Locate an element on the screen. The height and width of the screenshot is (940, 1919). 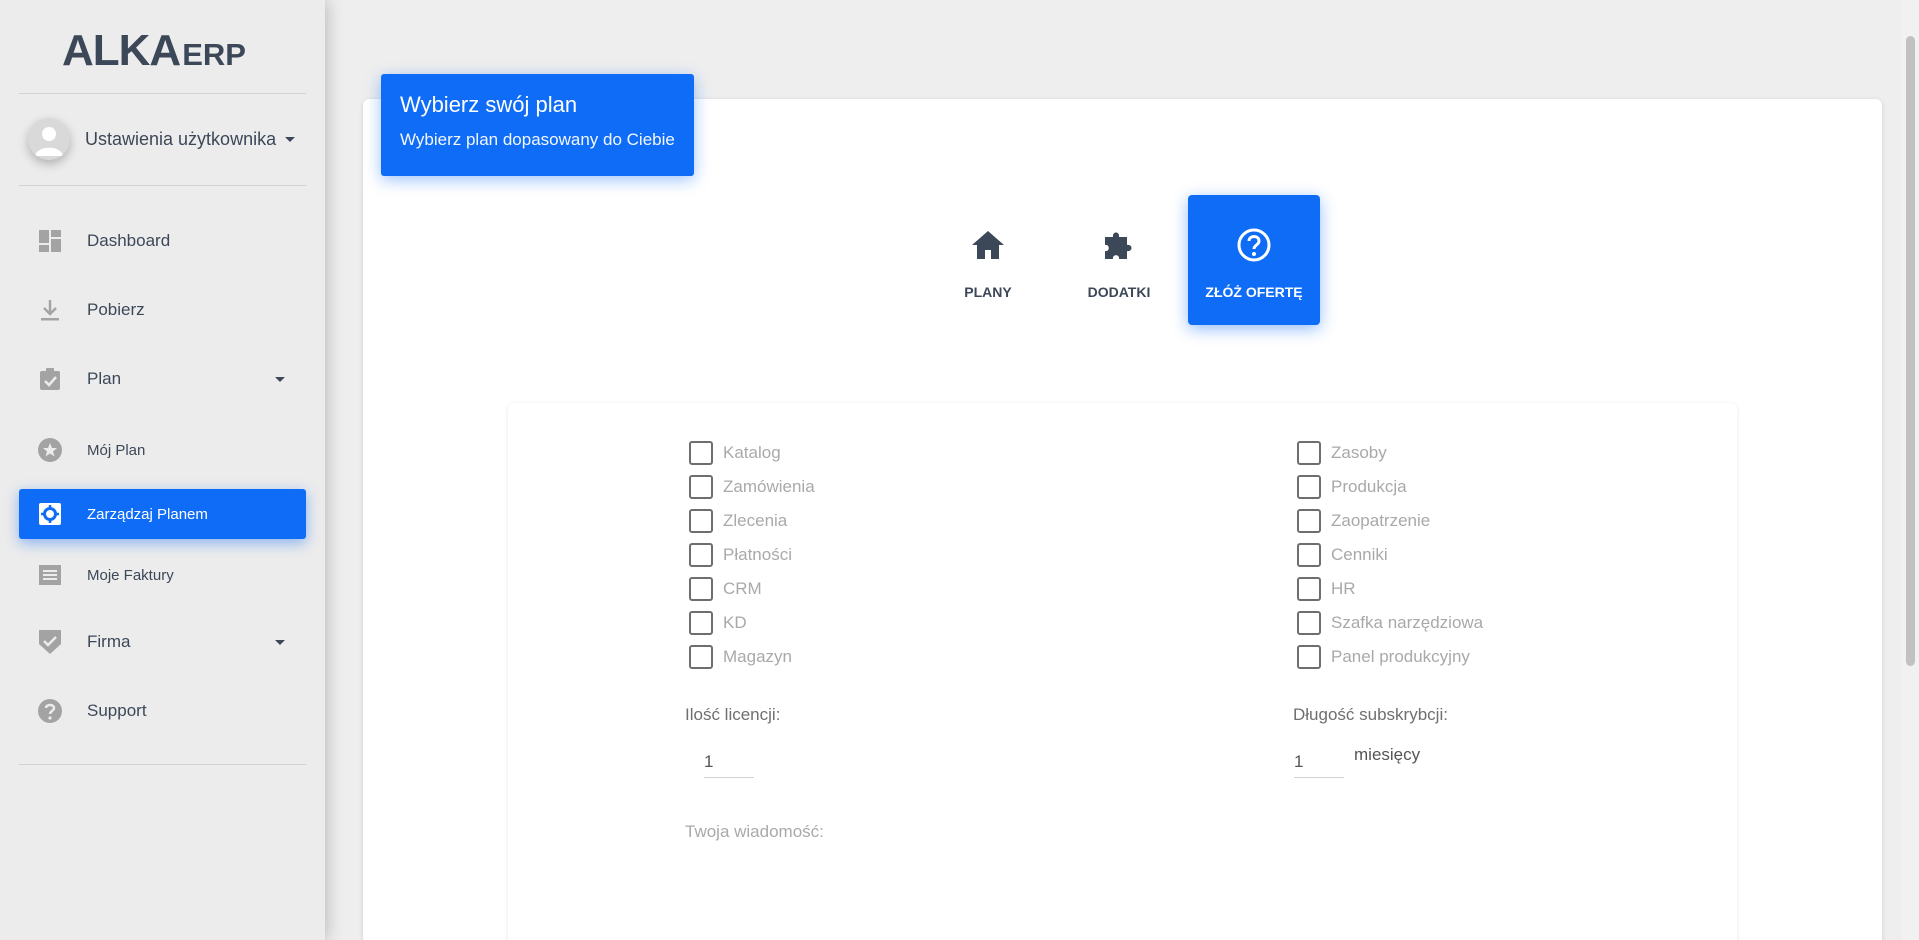
app-logo: ALKA ERP is located at coordinates (154, 50).